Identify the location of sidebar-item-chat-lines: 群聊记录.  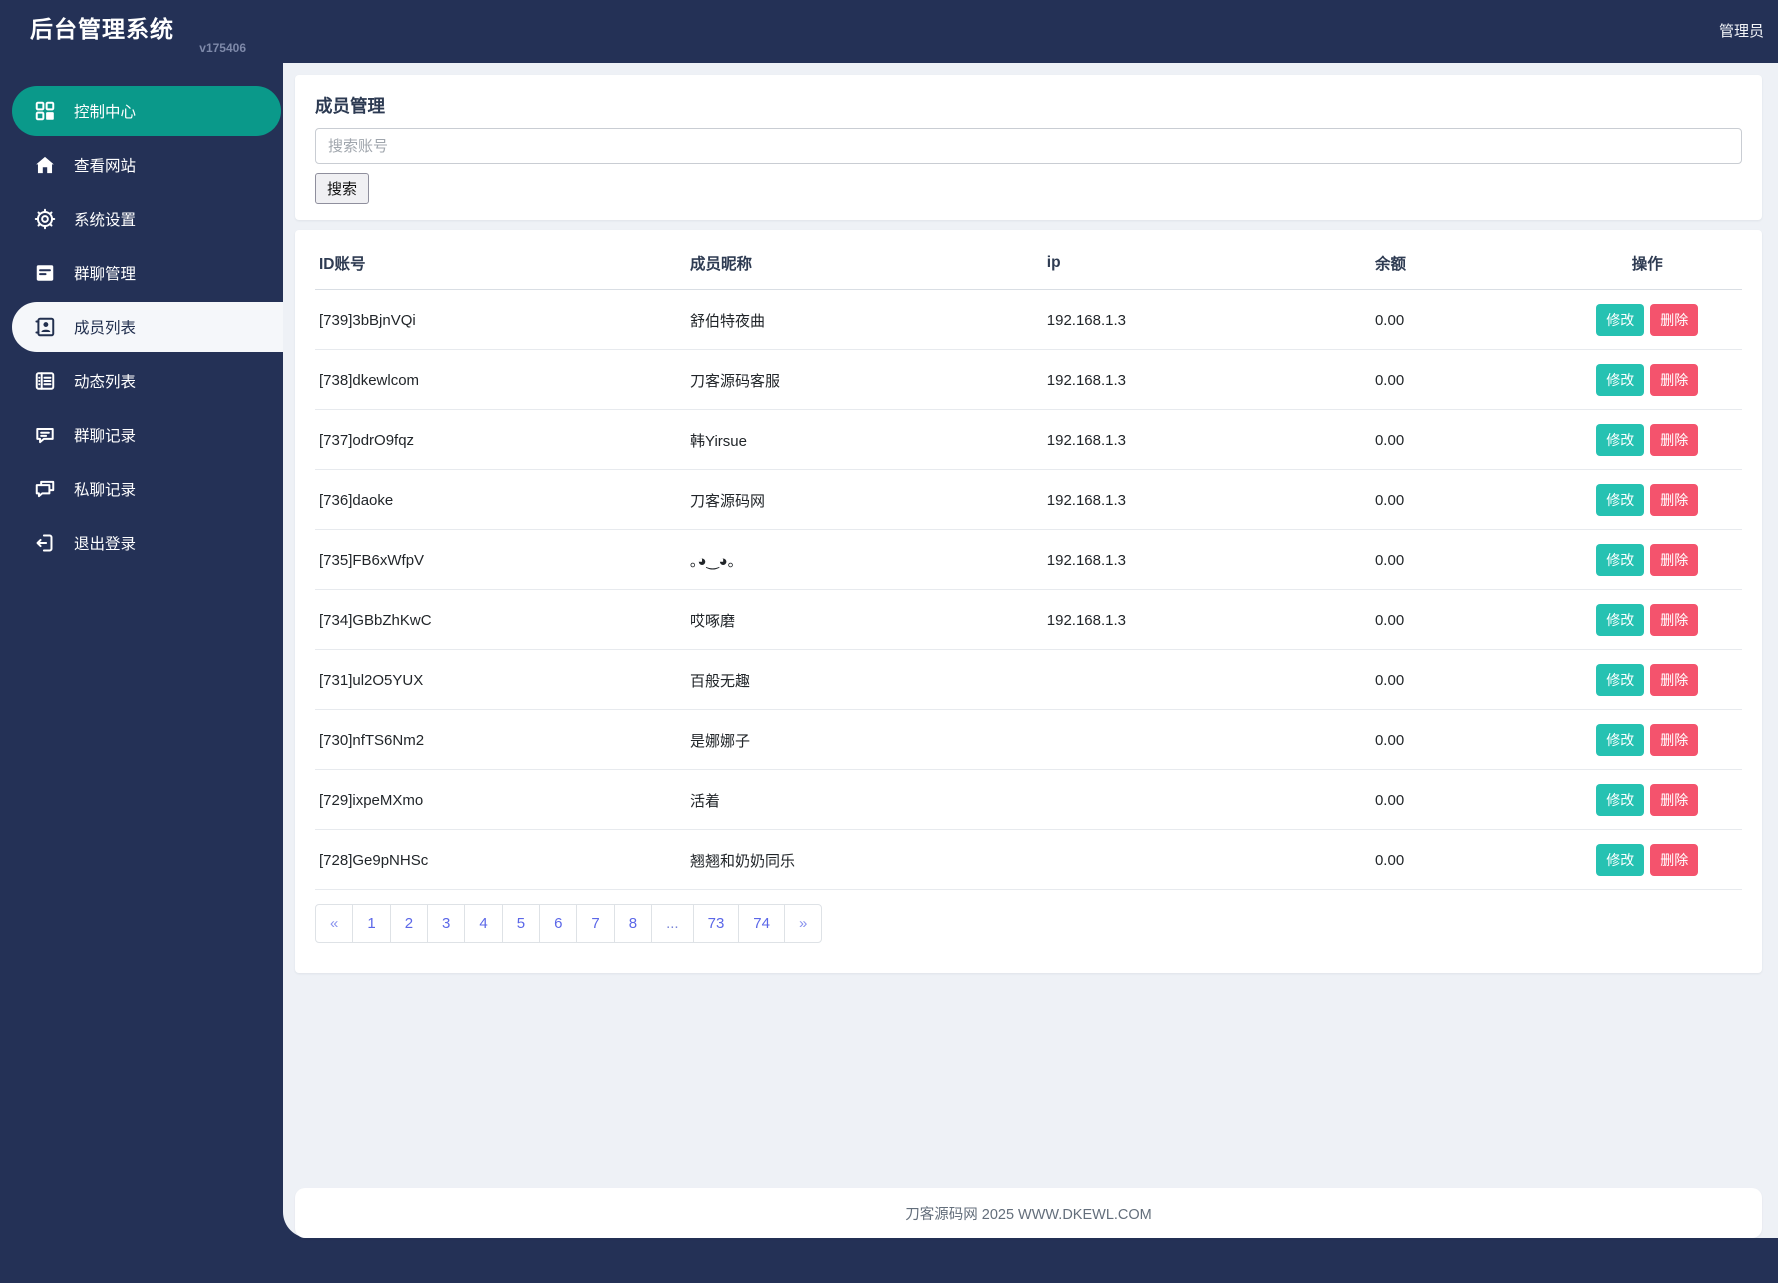
(146, 435).